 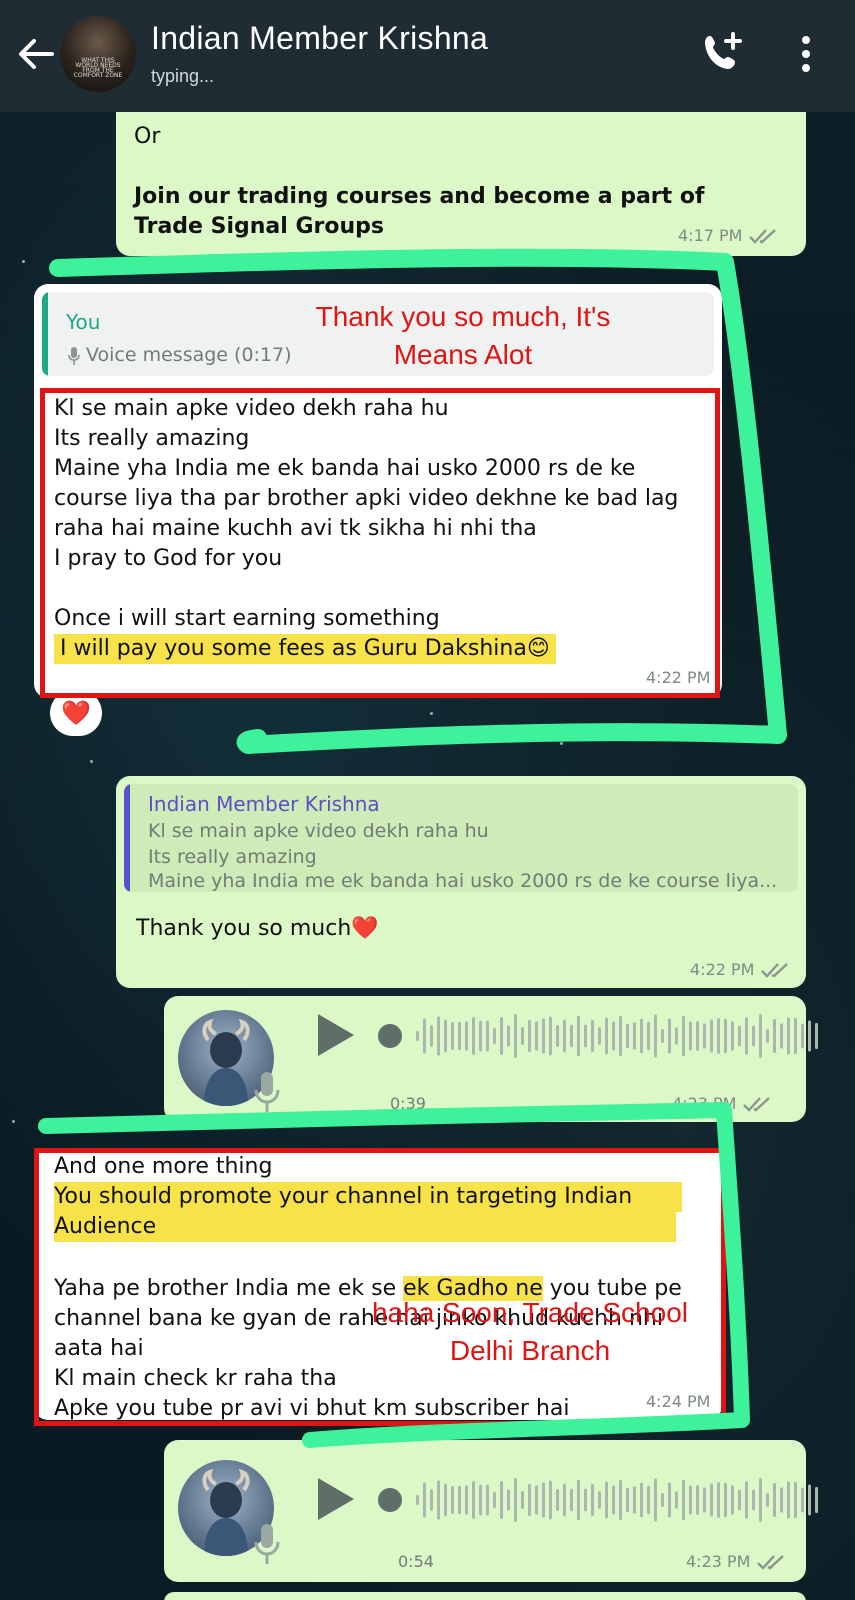 What do you see at coordinates (74, 356) in the screenshot?
I see `mic-small-icon` at bounding box center [74, 356].